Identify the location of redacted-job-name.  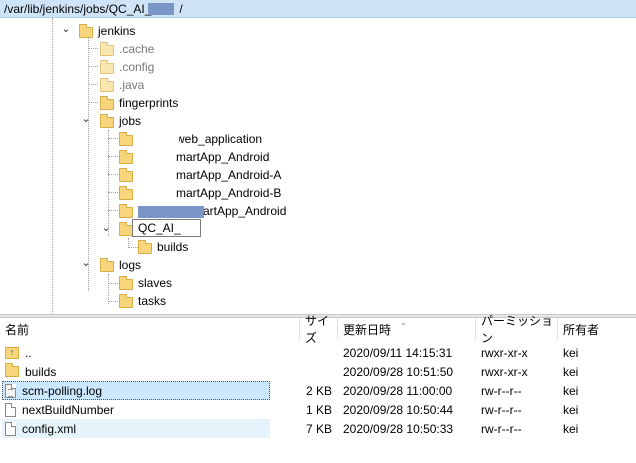
(171, 212).